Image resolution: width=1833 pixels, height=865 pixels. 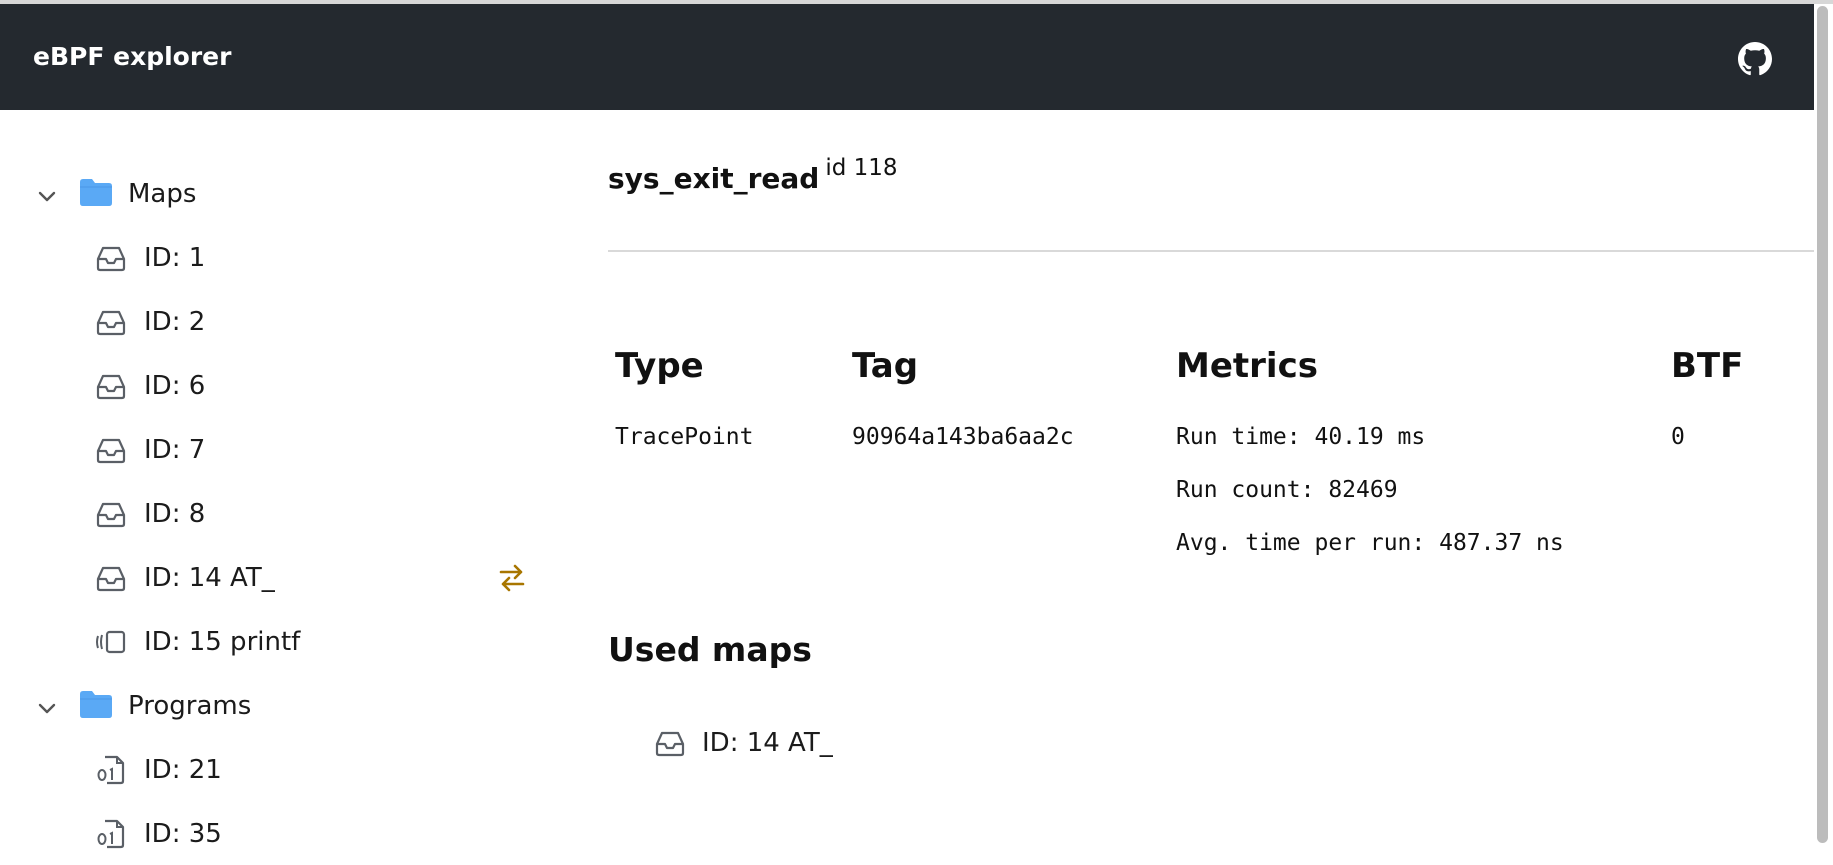 I want to click on tree-item-map-15: ID: 15 printf, so click(x=280, y=643).